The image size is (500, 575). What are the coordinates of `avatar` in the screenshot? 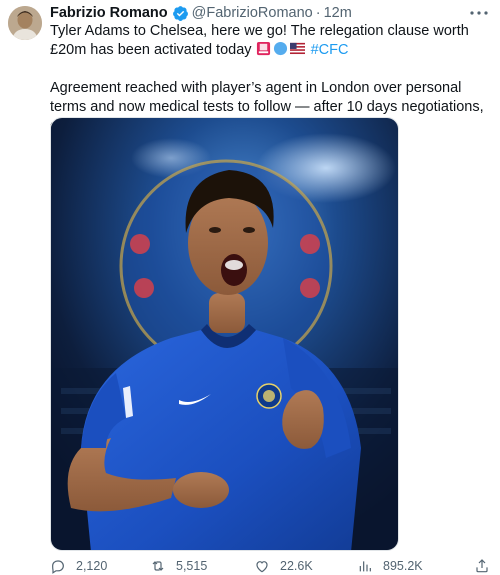 It's located at (25, 23).